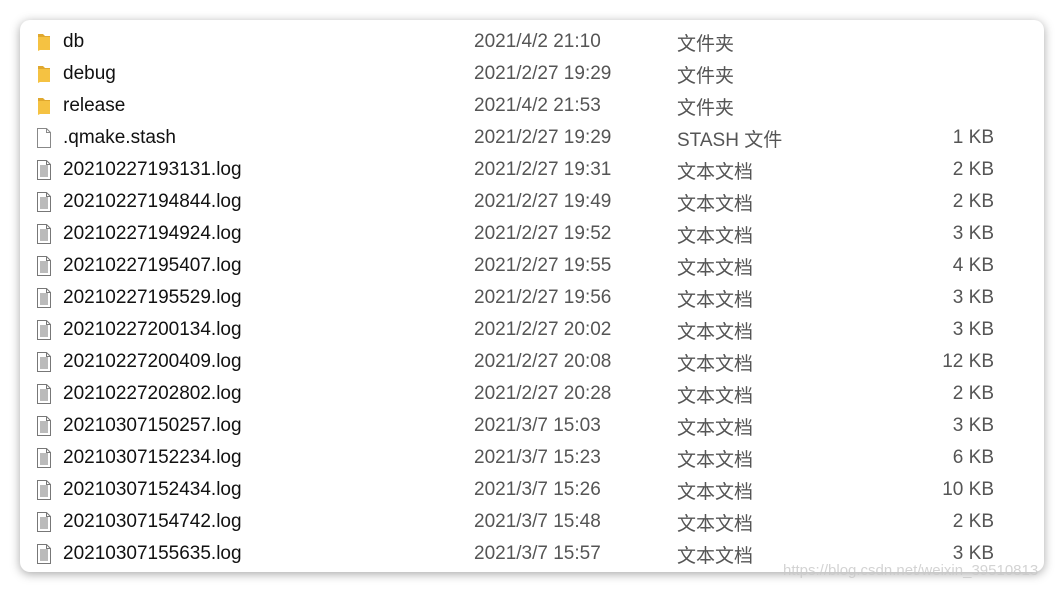  What do you see at coordinates (543, 265) in the screenshot?
I see `file-date: 2021/2/27 19:55` at bounding box center [543, 265].